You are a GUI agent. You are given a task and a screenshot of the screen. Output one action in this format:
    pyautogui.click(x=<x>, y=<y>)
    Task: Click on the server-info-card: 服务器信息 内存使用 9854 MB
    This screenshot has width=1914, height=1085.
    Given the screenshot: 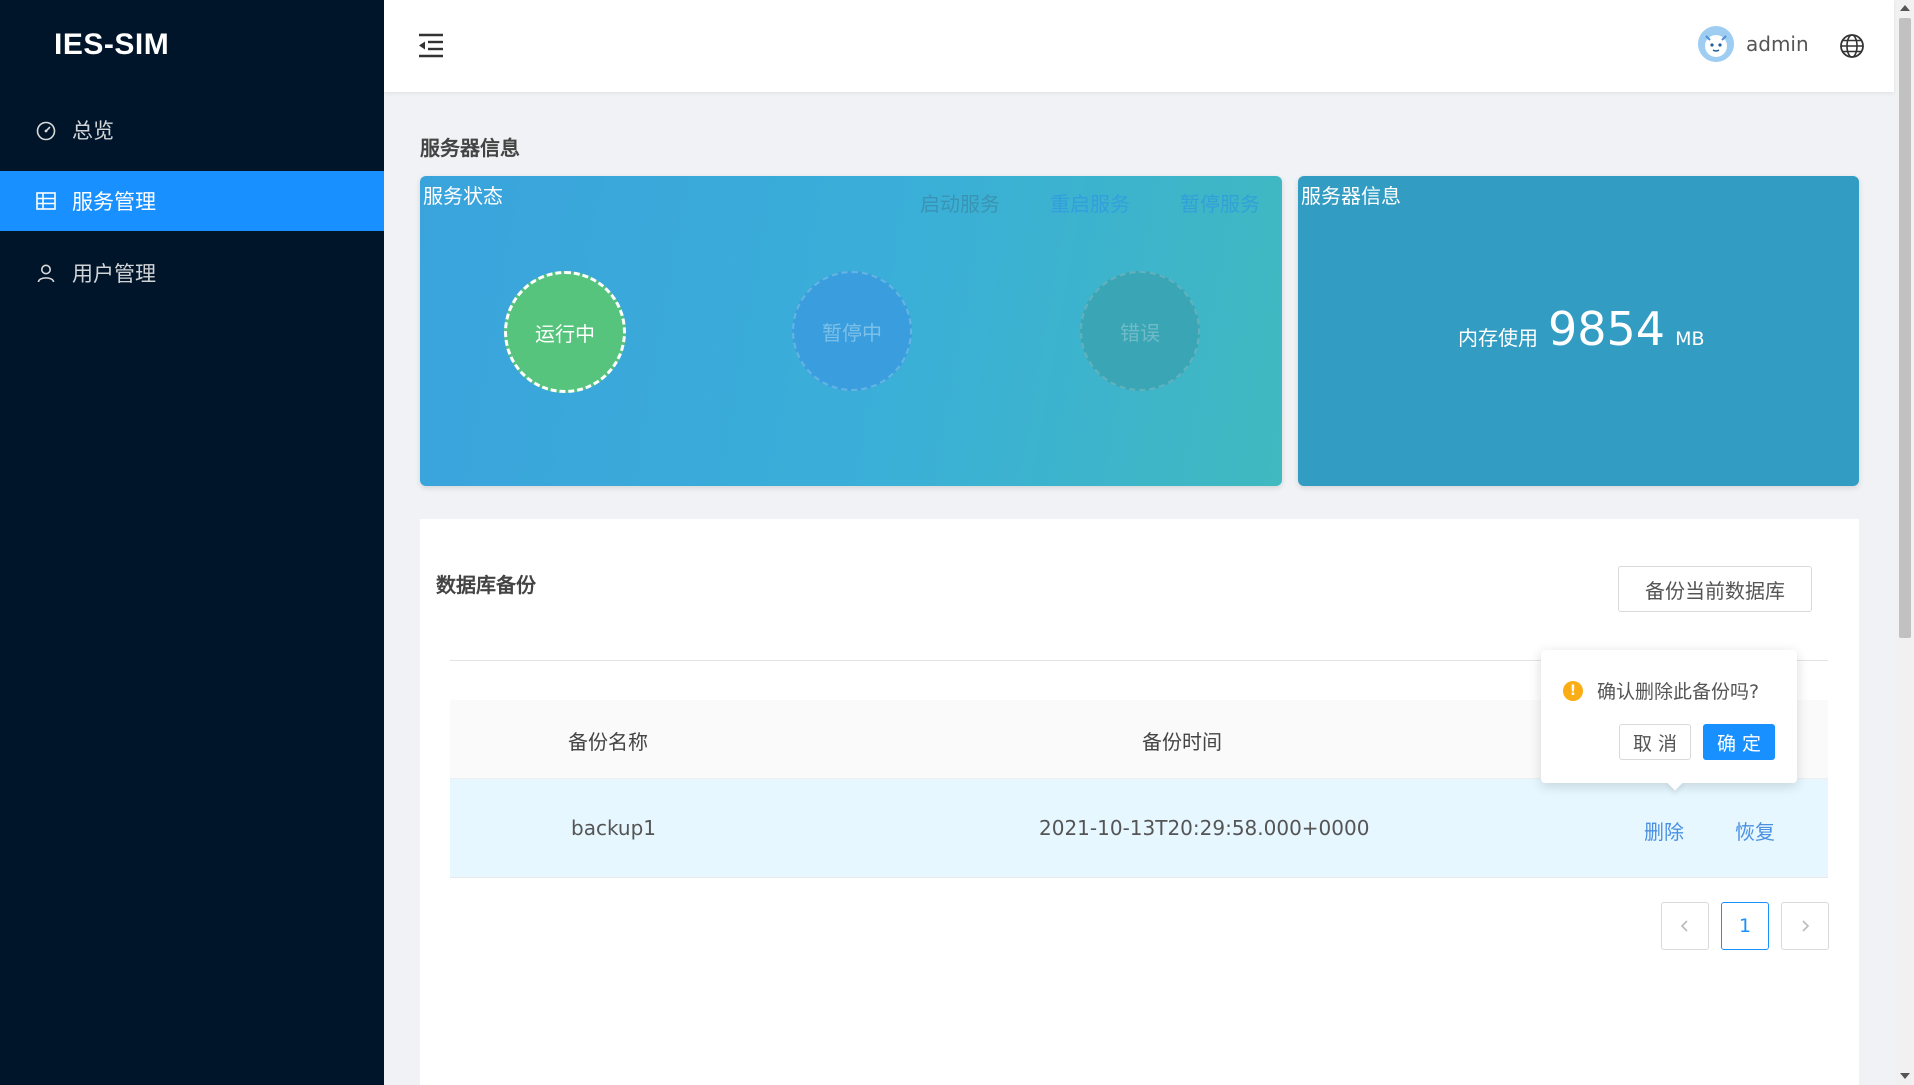 What is the action you would take?
    pyautogui.click(x=1578, y=331)
    